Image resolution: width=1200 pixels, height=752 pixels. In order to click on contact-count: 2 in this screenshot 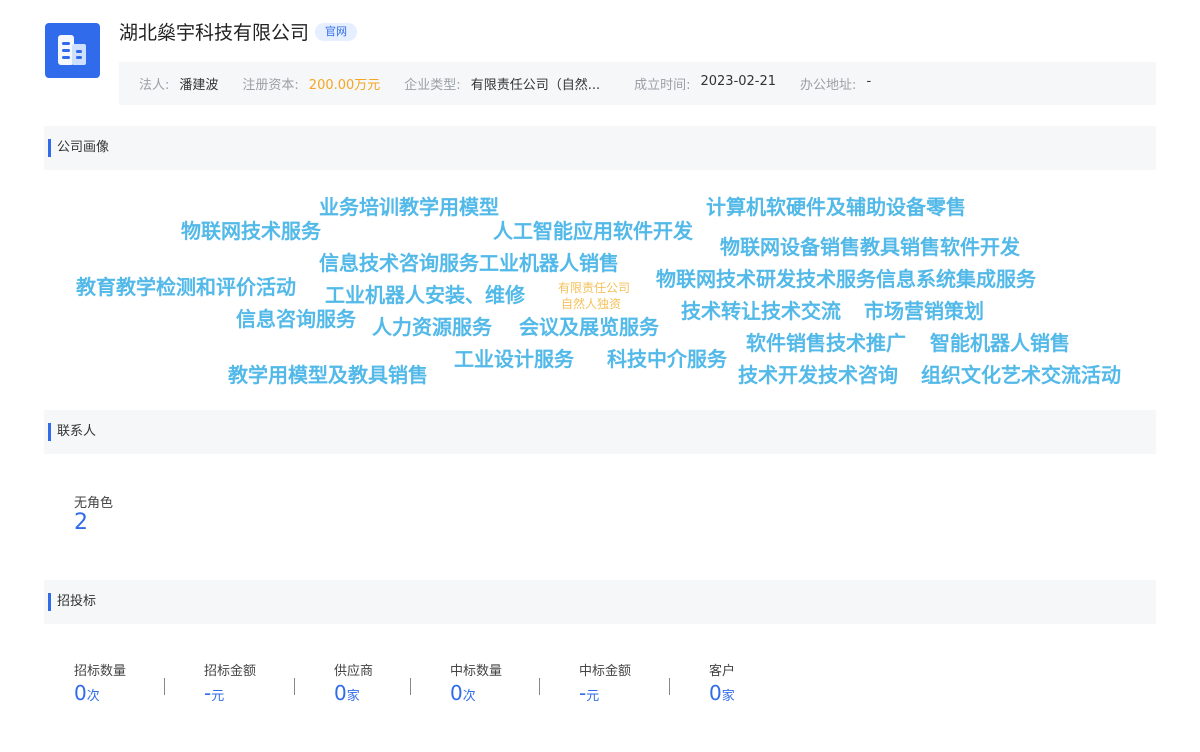, I will do `click(81, 522)`.